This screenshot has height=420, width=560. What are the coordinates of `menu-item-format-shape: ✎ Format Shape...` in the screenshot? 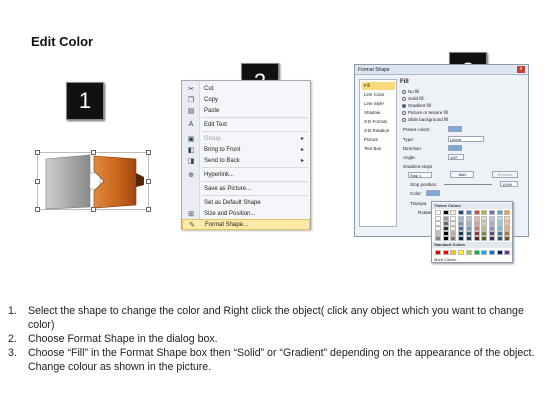 It's located at (246, 224).